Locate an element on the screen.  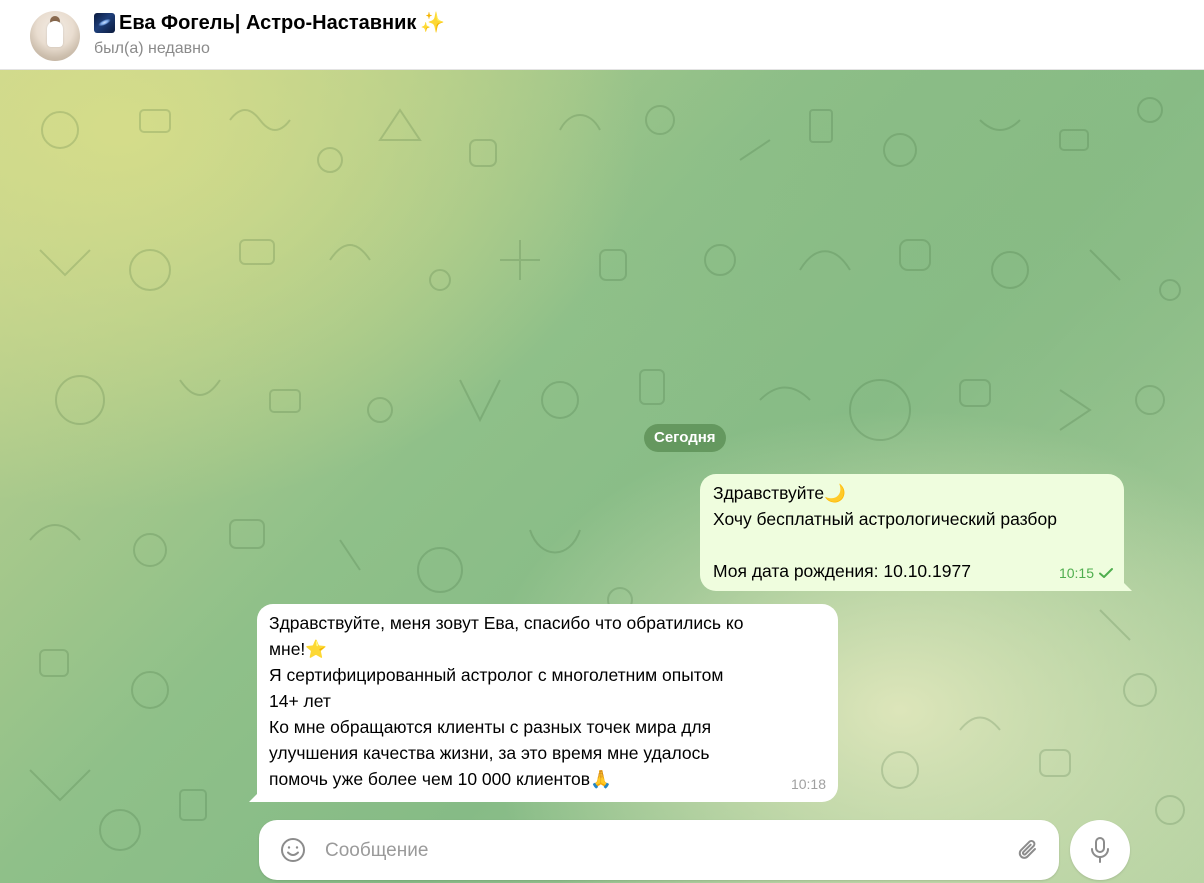
last-seen-status: был(а) недавно is located at coordinates (152, 48).